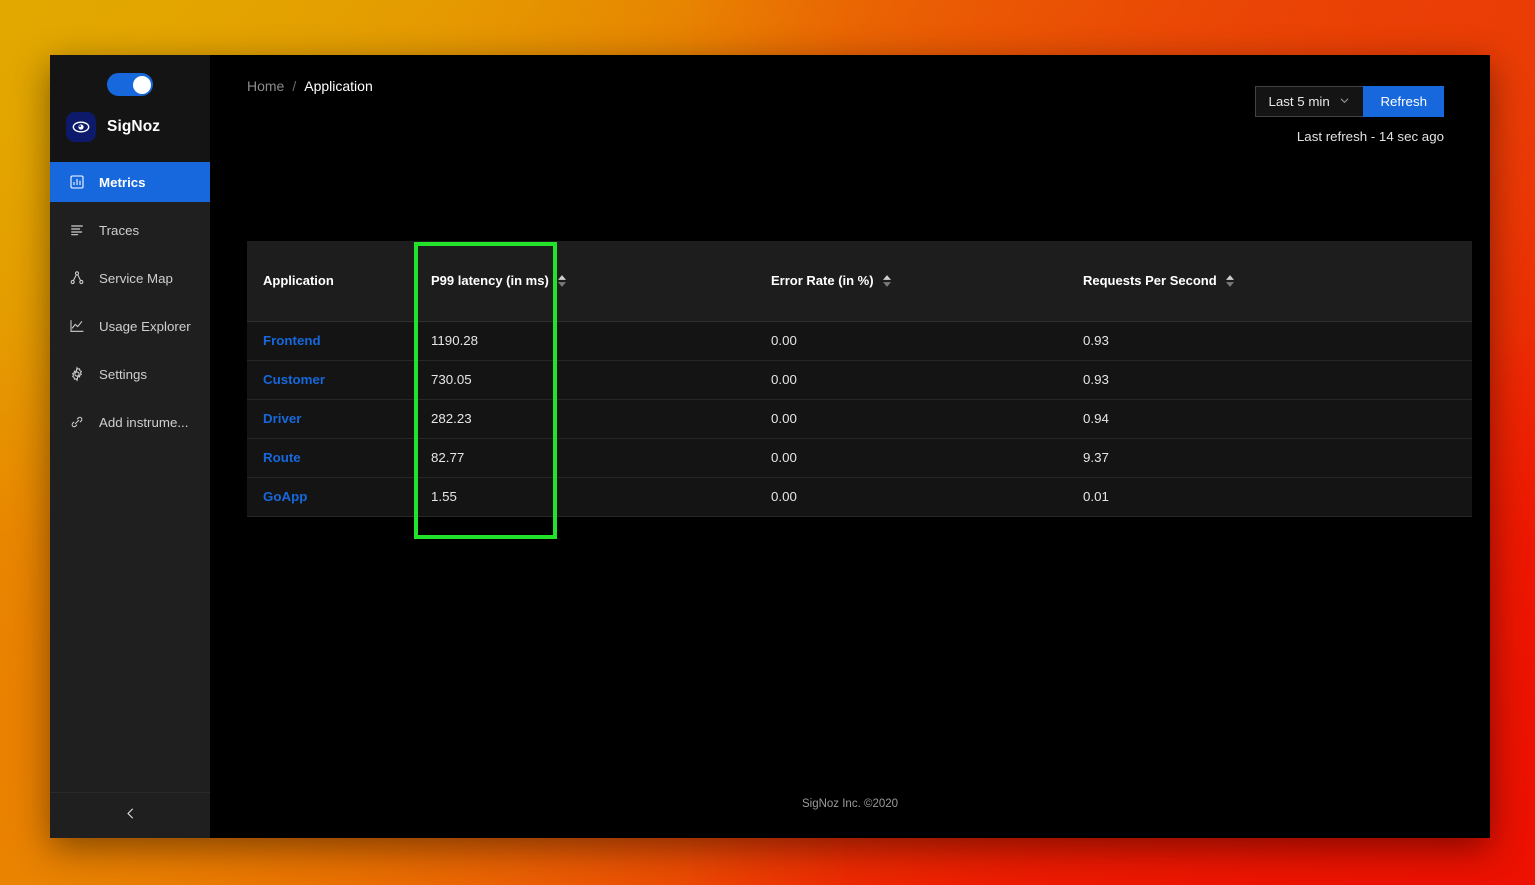 The width and height of the screenshot is (1535, 885). Describe the element at coordinates (1269, 419) in the screenshot. I see `cell-requests-per-second: 0.94` at that location.